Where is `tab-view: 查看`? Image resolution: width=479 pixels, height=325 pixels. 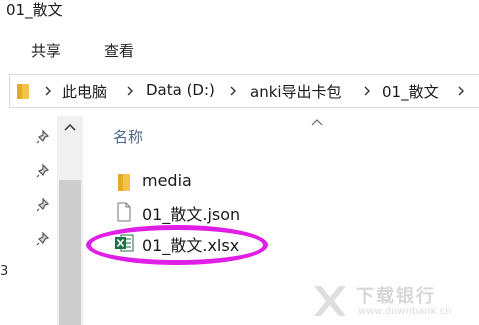
tab-view: 查看 is located at coordinates (119, 50).